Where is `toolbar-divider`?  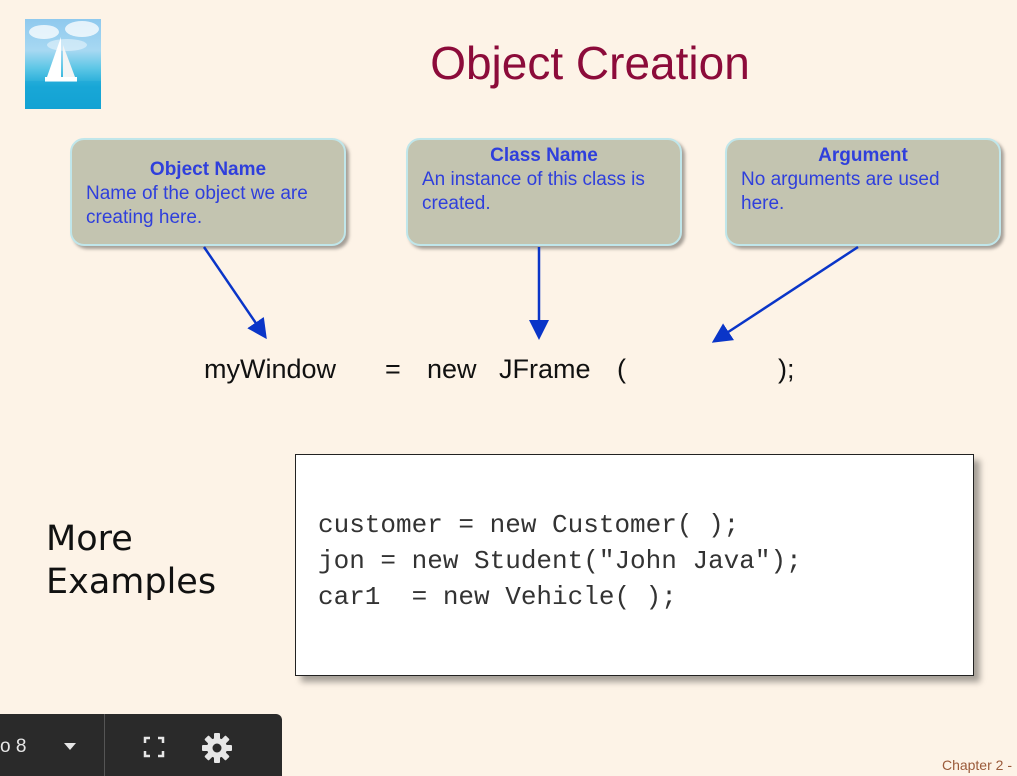
toolbar-divider is located at coordinates (104, 745).